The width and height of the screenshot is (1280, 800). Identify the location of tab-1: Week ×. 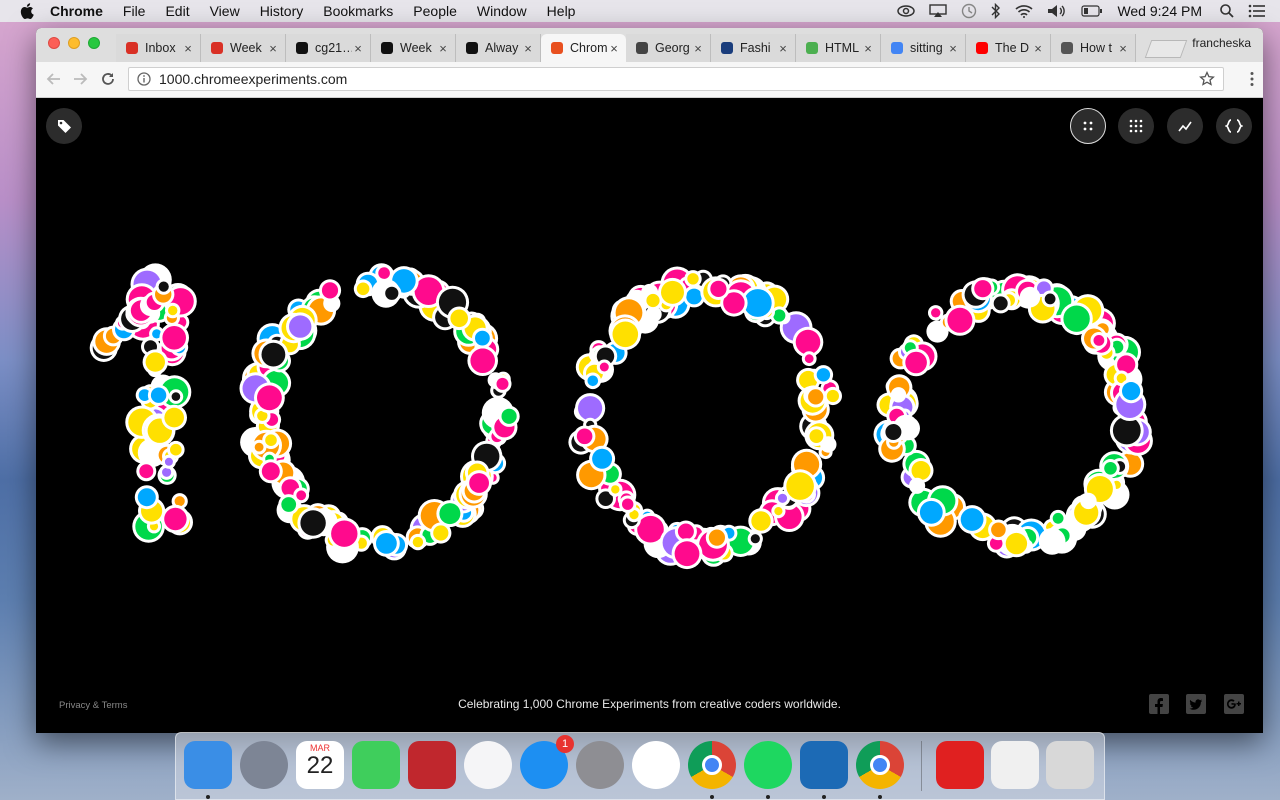
(243, 48).